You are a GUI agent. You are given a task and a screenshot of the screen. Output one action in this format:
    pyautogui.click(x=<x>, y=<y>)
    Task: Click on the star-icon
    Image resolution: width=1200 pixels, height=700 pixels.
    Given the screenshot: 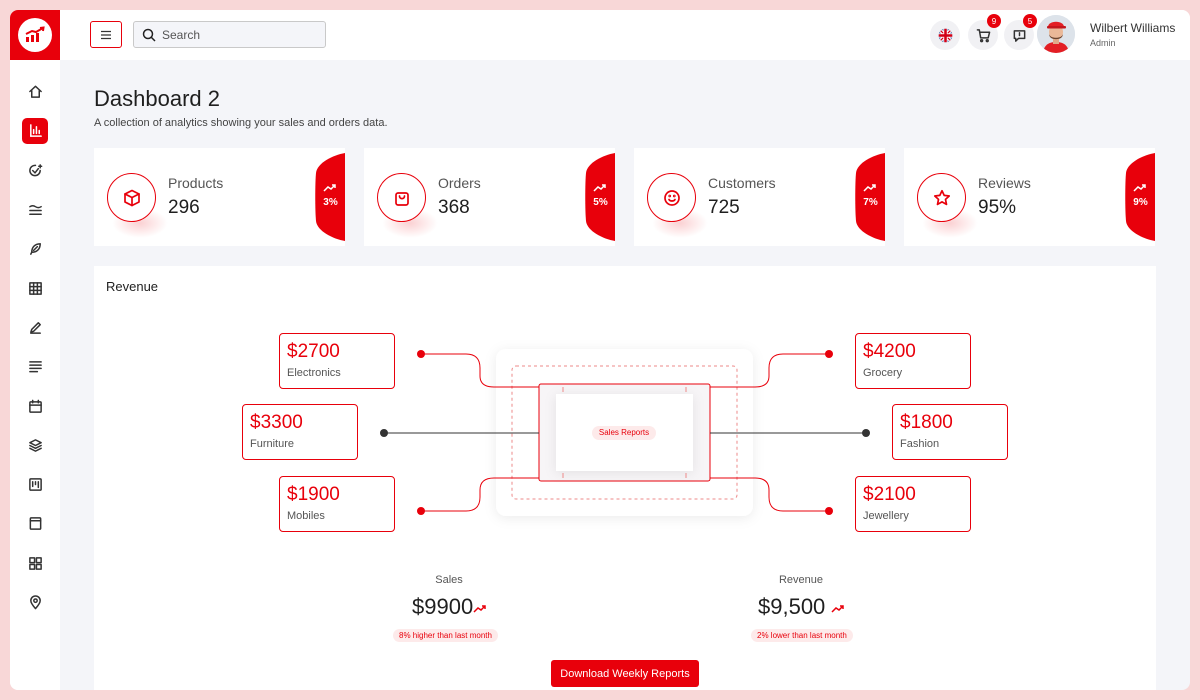 What is the action you would take?
    pyautogui.click(x=941, y=197)
    